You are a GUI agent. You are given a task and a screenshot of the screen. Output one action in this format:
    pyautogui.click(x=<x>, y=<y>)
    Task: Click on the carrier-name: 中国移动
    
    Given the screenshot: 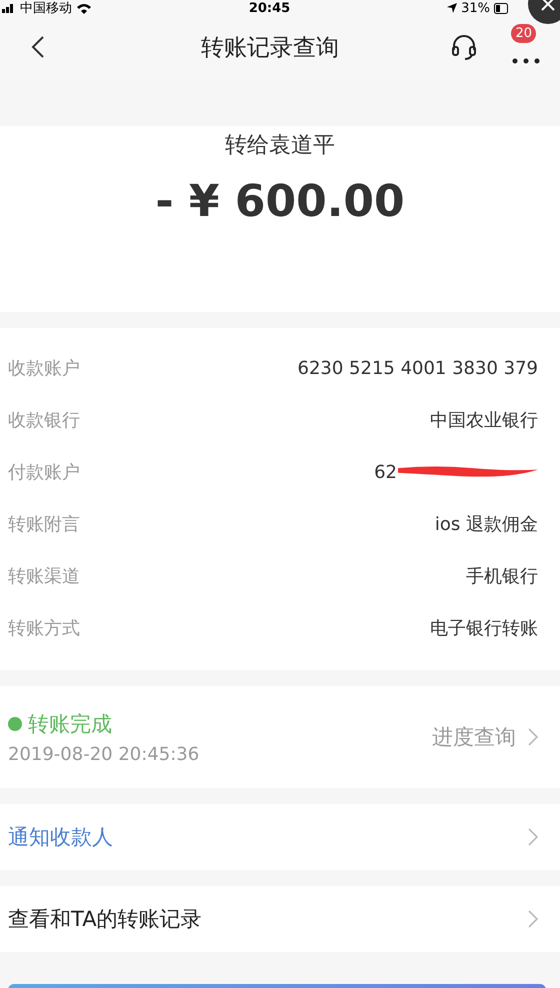 What is the action you would take?
    pyautogui.click(x=46, y=8)
    